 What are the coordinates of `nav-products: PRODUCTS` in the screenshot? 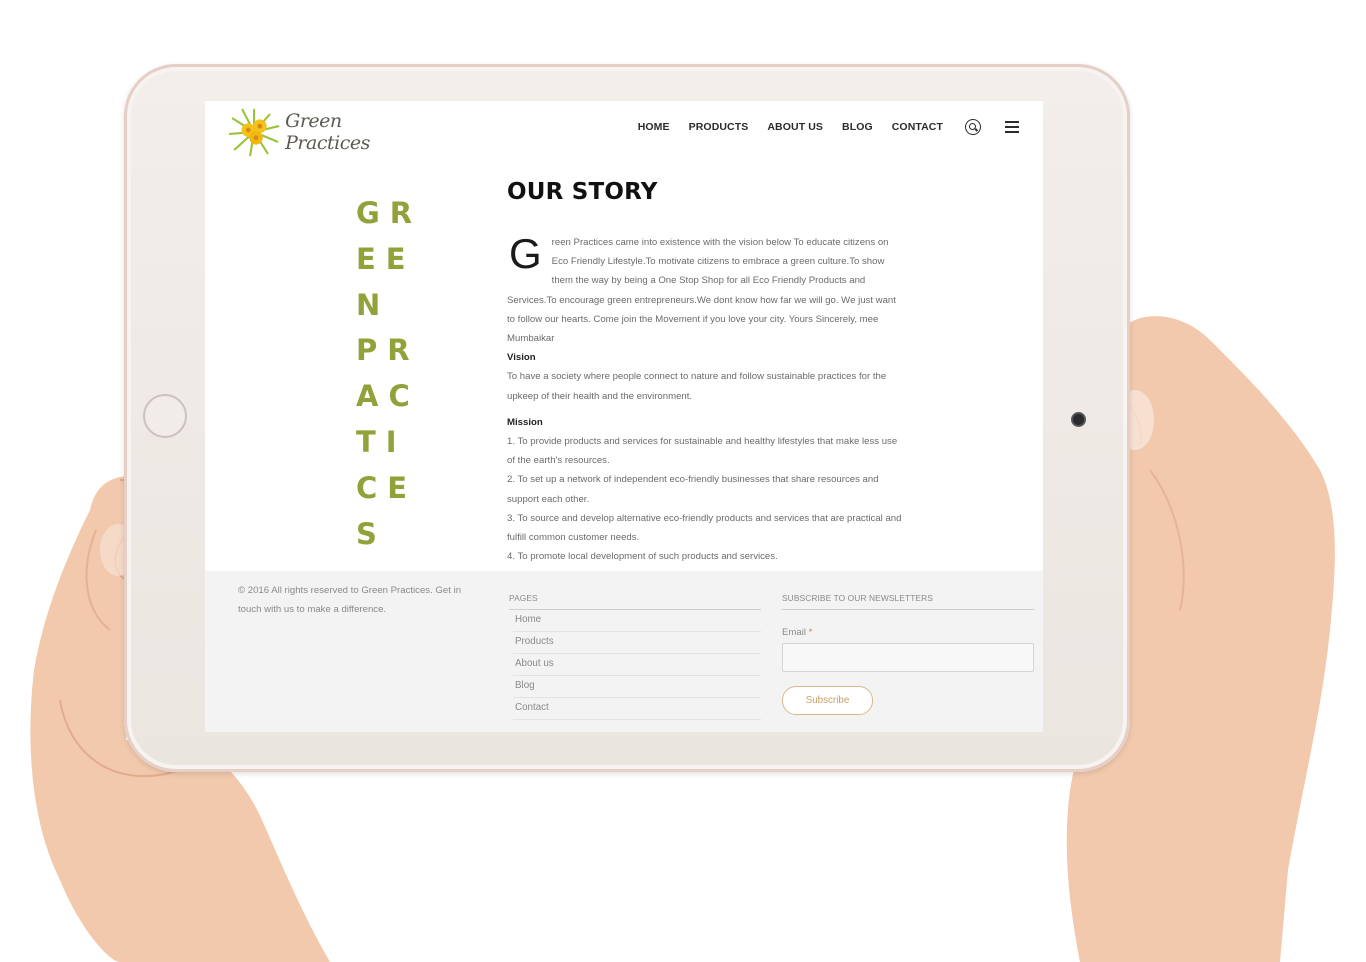 It's located at (719, 127).